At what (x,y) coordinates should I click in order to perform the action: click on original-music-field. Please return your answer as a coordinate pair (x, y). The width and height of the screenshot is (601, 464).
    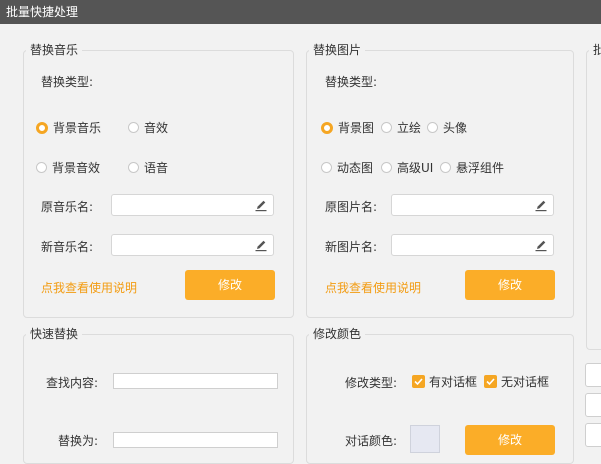
    Looking at the image, I should click on (192, 205).